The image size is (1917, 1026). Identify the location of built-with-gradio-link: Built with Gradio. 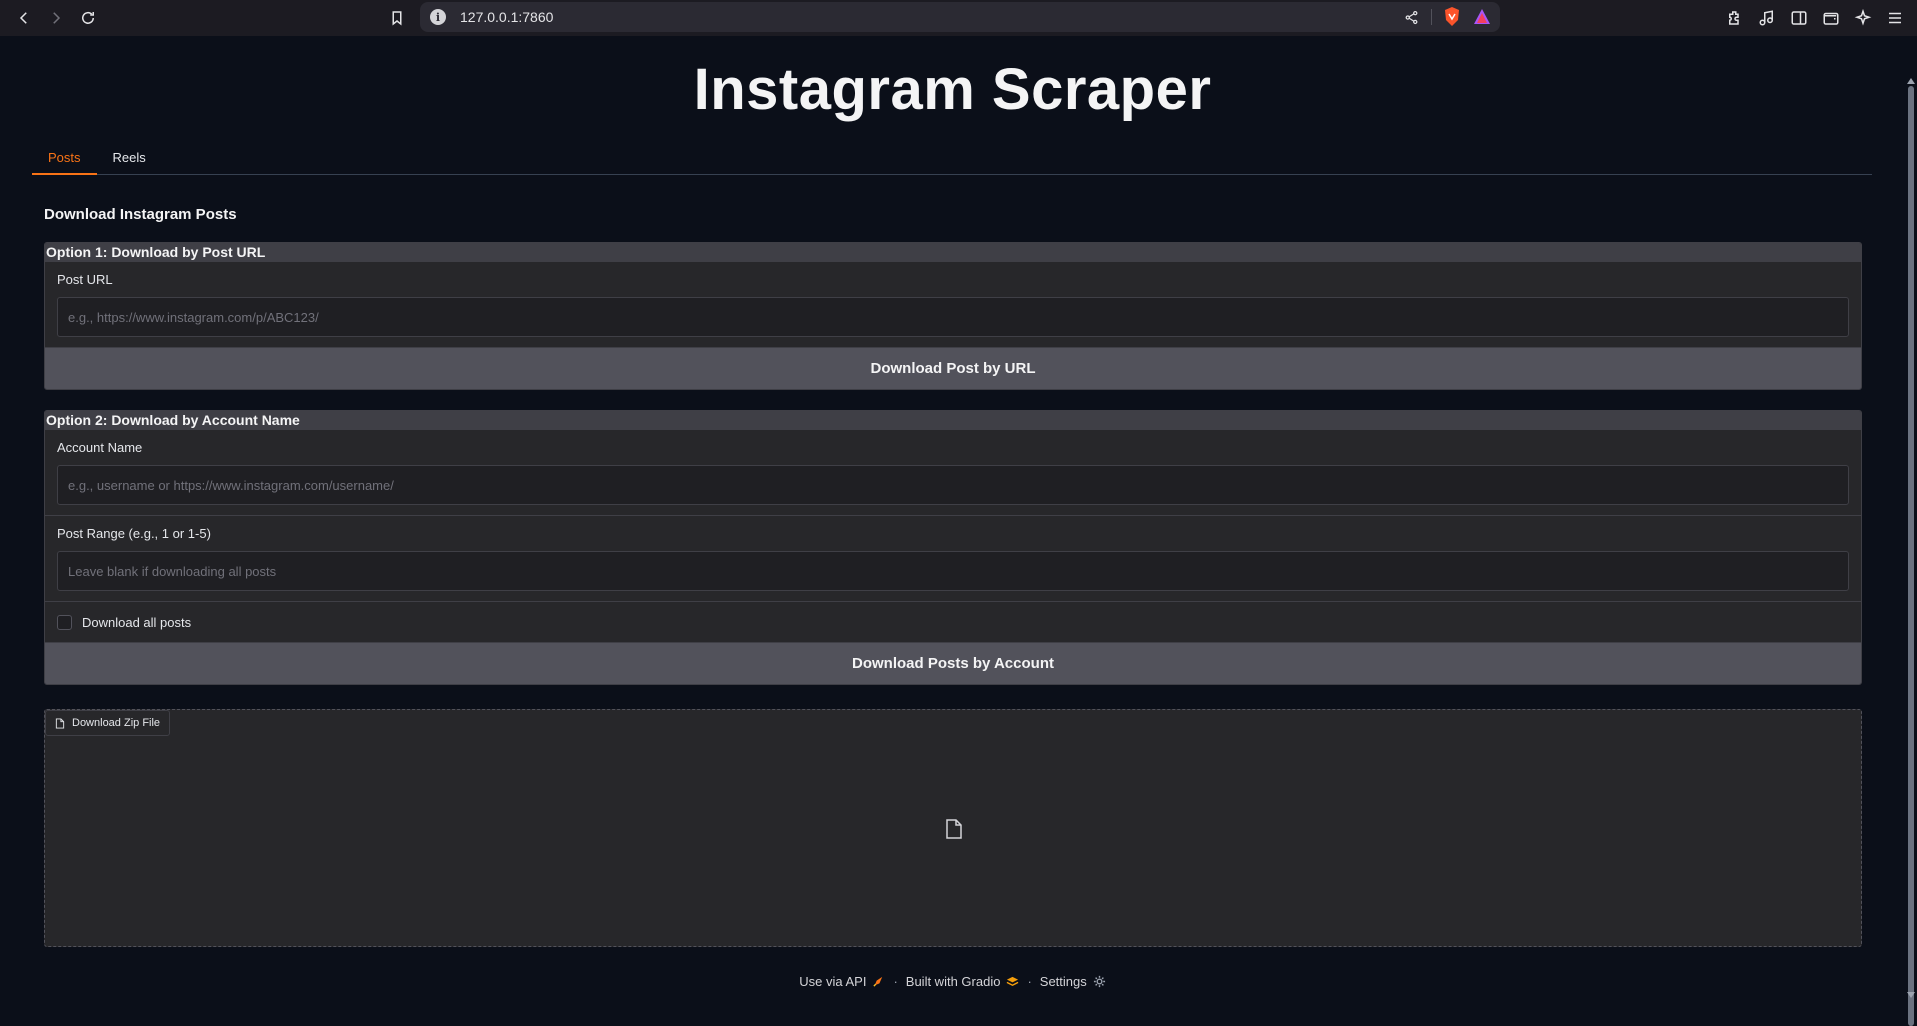
(963, 981).